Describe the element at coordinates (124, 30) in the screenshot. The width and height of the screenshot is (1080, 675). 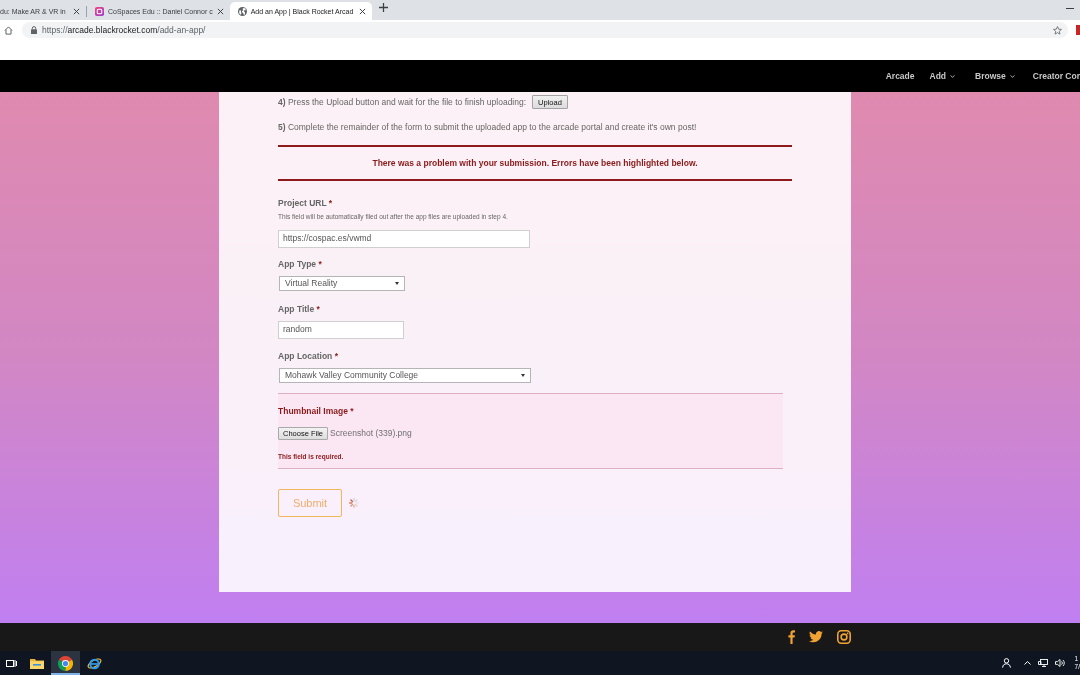
I see `url-text: https://arcade.blackrocket.com/add-an-app/` at that location.